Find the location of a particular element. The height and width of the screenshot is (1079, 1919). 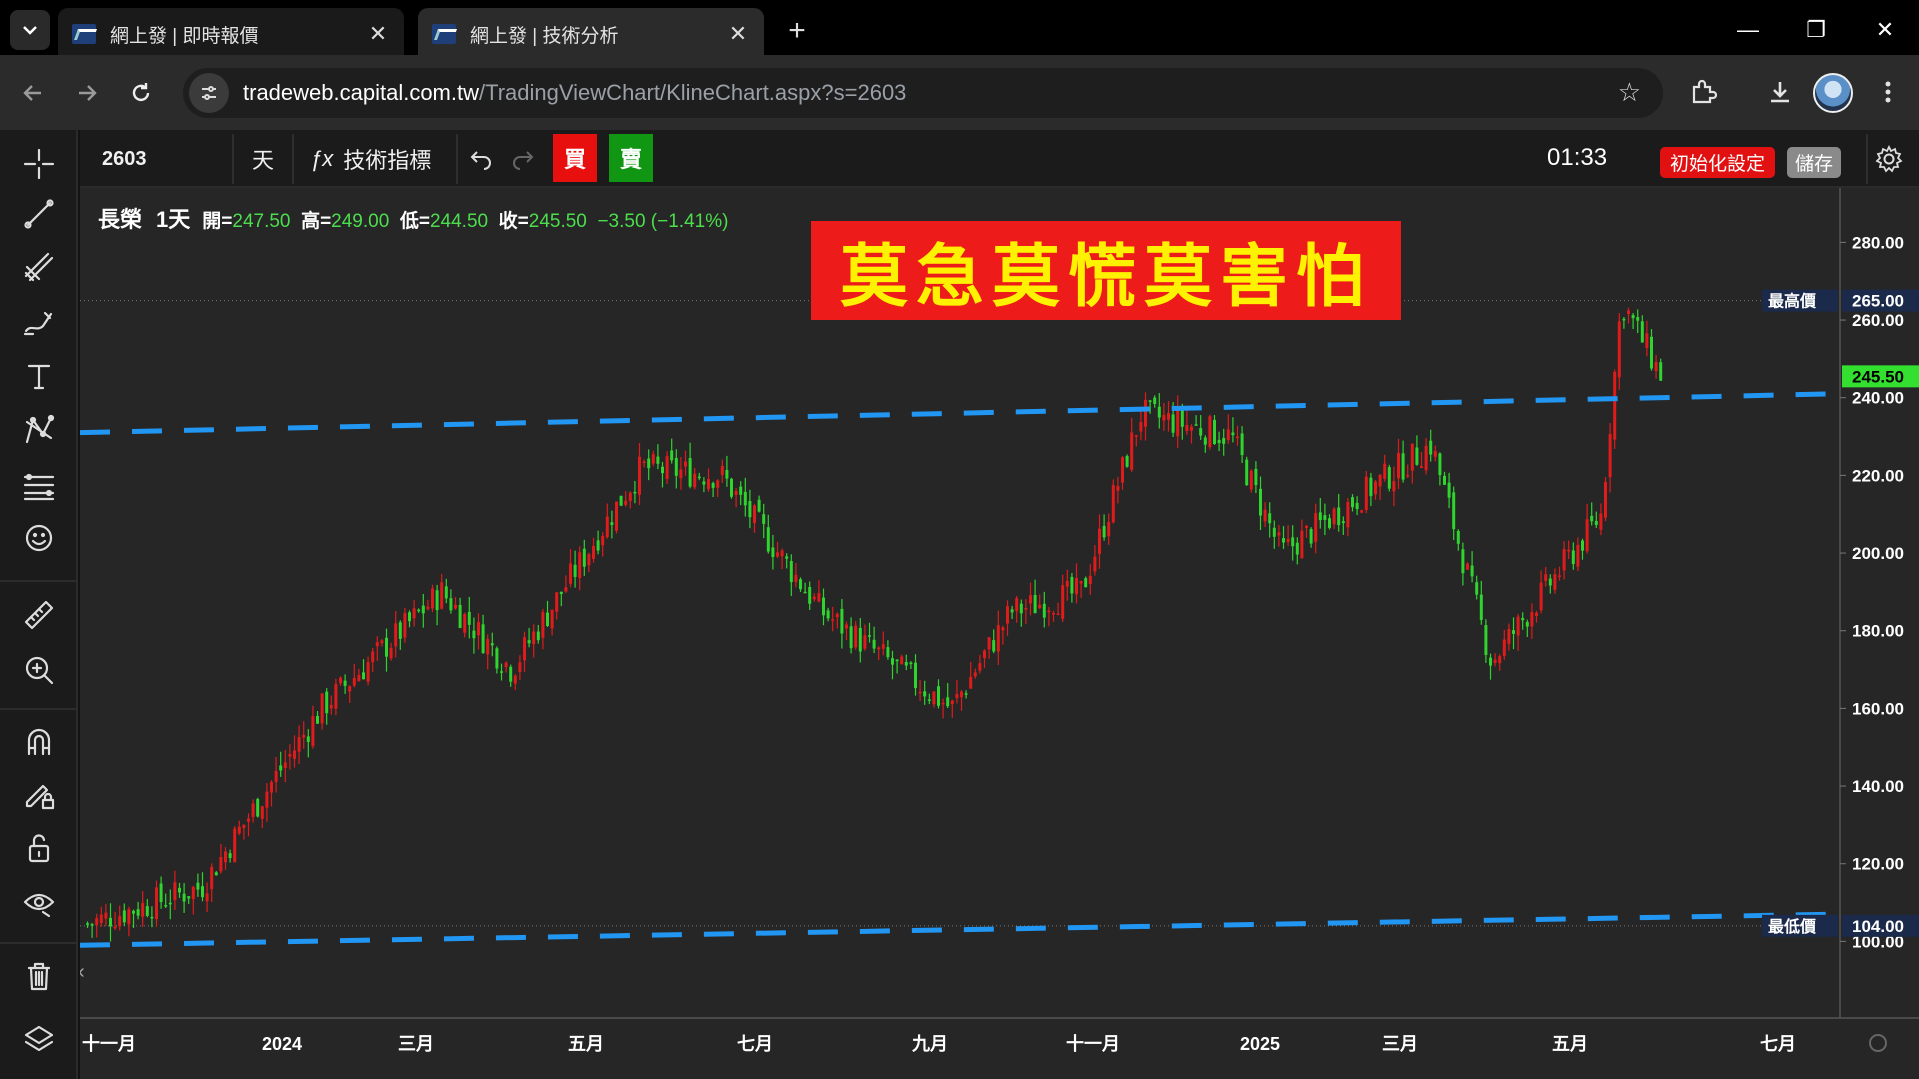

open-label: 開= is located at coordinates (217, 221).